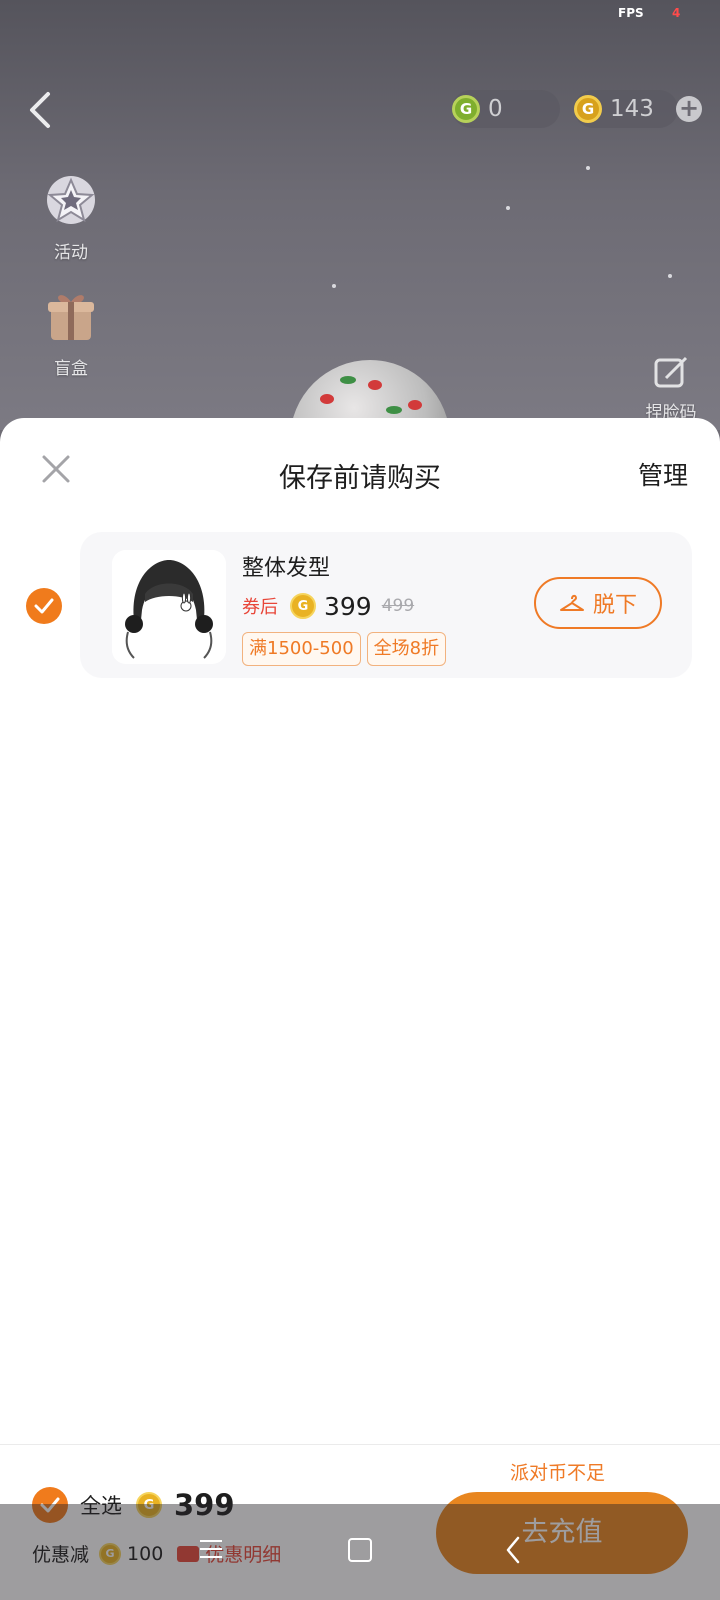 The height and width of the screenshot is (1600, 720). What do you see at coordinates (466, 109) in the screenshot?
I see `green-coin-icon: G` at bounding box center [466, 109].